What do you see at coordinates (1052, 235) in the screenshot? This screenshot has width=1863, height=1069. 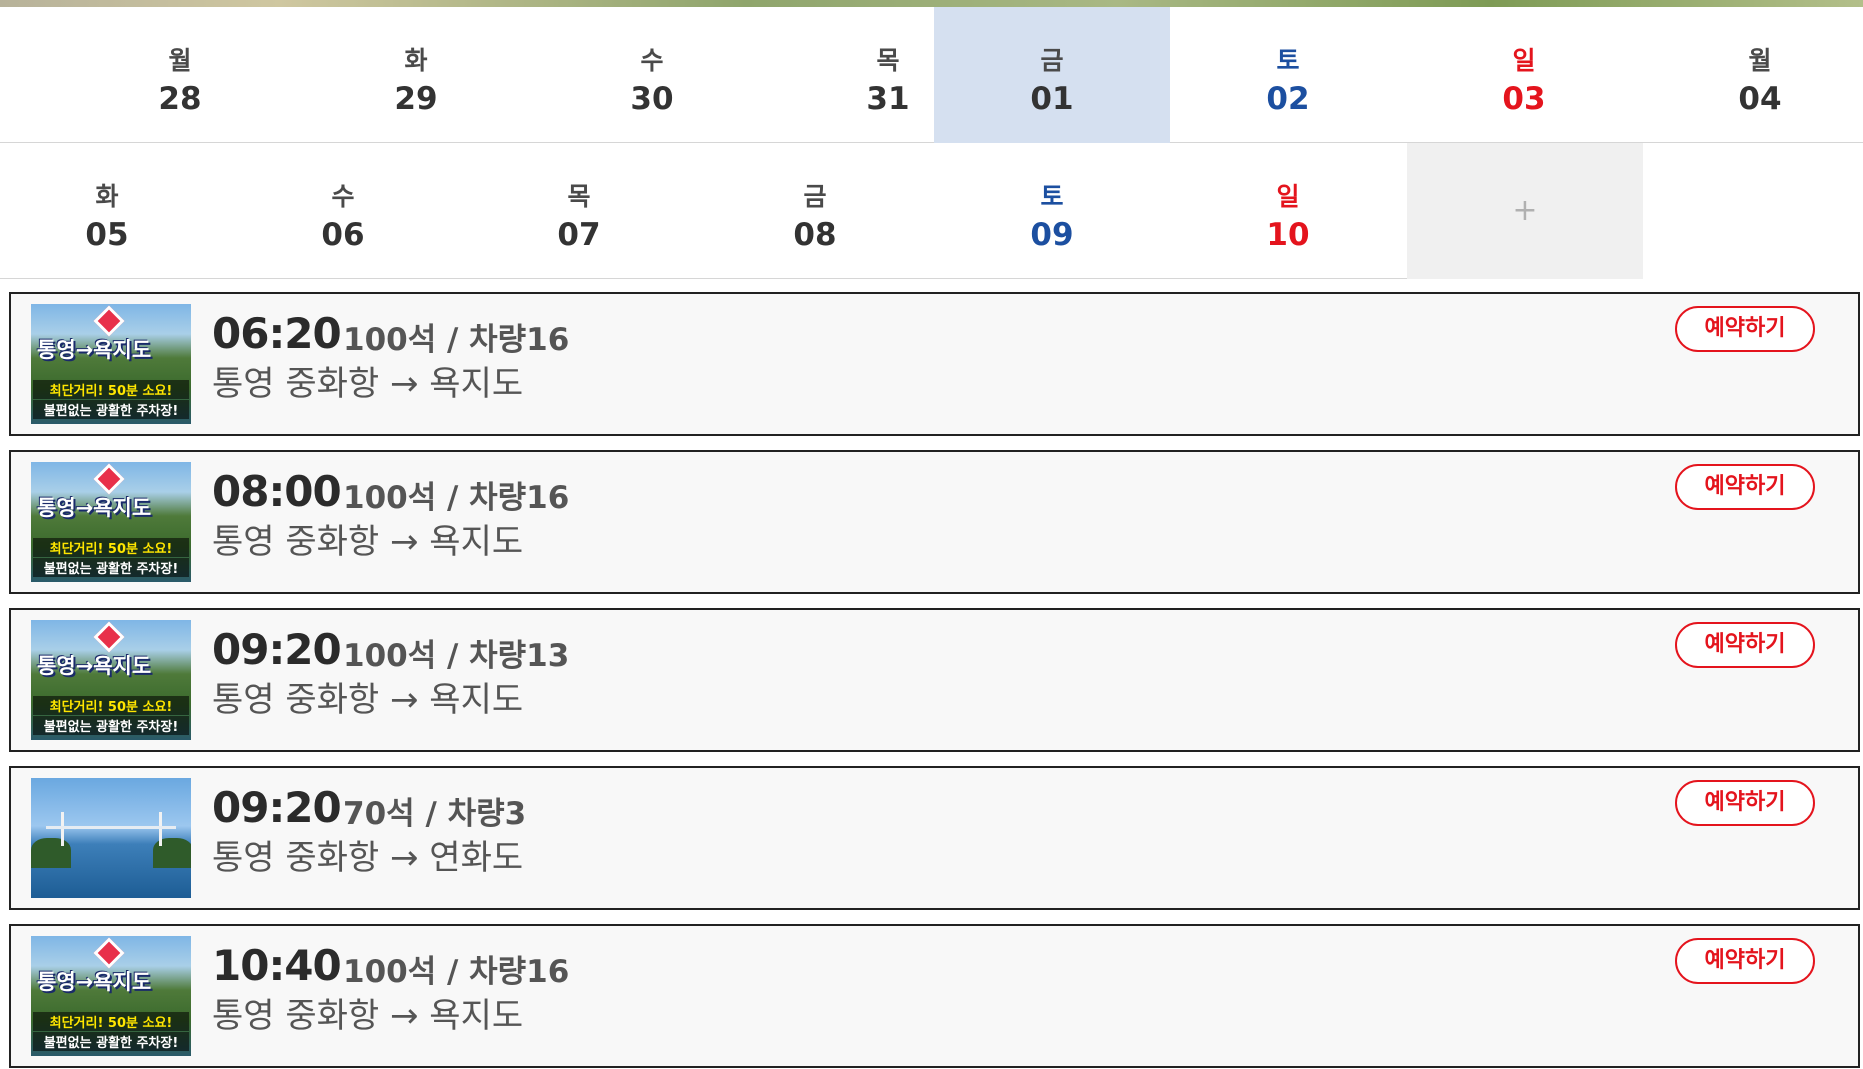 I see `day-number: 09` at bounding box center [1052, 235].